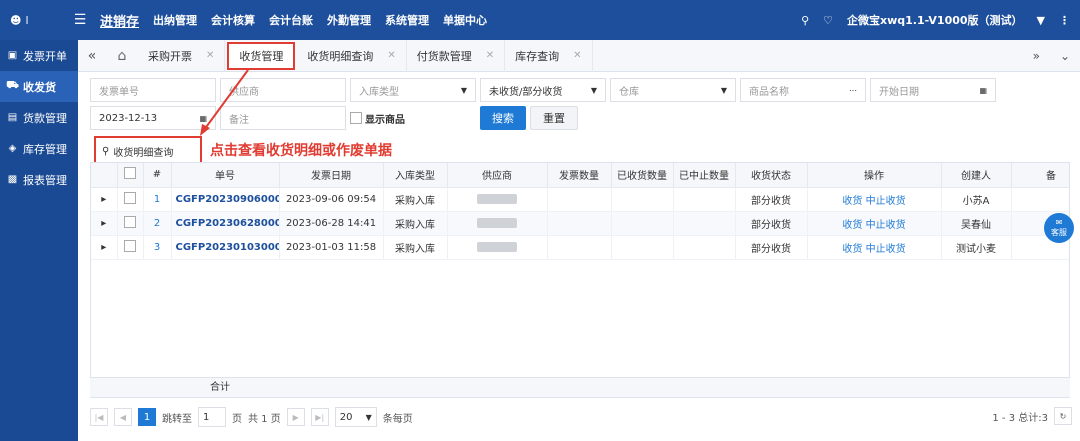 This screenshot has width=1080, height=441. I want to click on prev-page-button: ◀, so click(123, 417).